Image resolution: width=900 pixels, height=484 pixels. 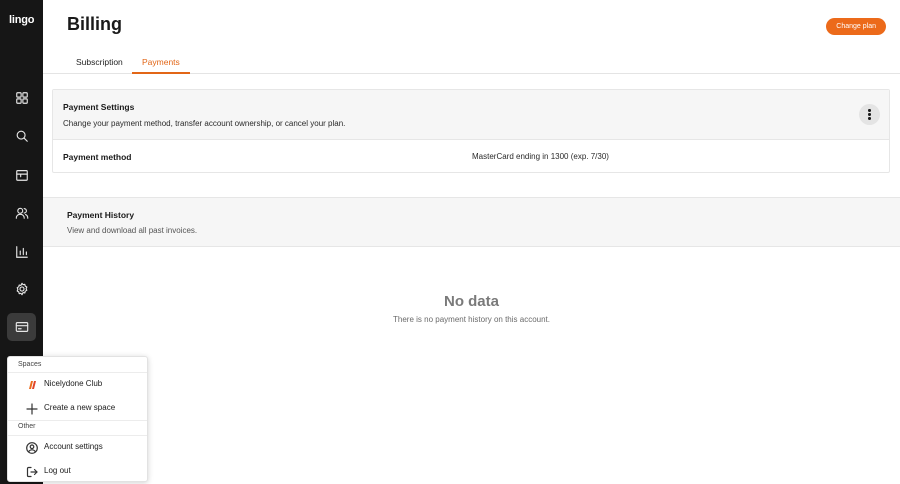 What do you see at coordinates (856, 26) in the screenshot?
I see `change-plan-button: Change plan` at bounding box center [856, 26].